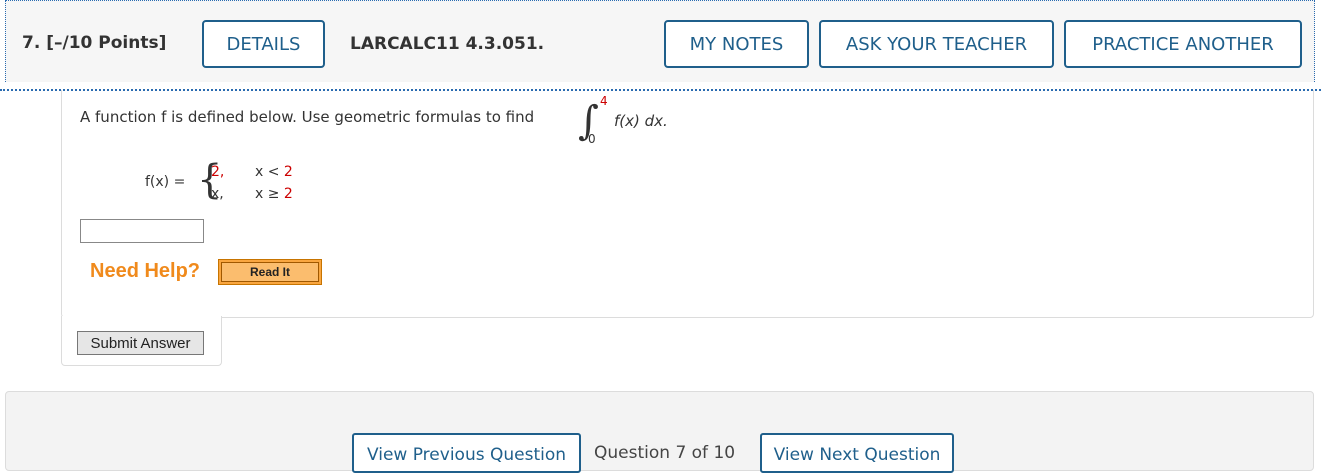 The image size is (1321, 473). Describe the element at coordinates (736, 44) in the screenshot. I see `my-notes-button: MY NOTES` at that location.